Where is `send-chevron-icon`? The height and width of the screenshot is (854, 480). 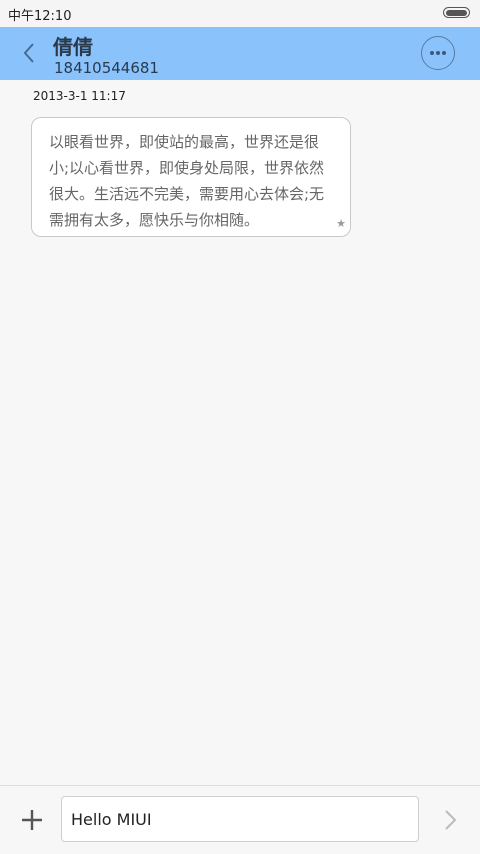
send-chevron-icon is located at coordinates (450, 820).